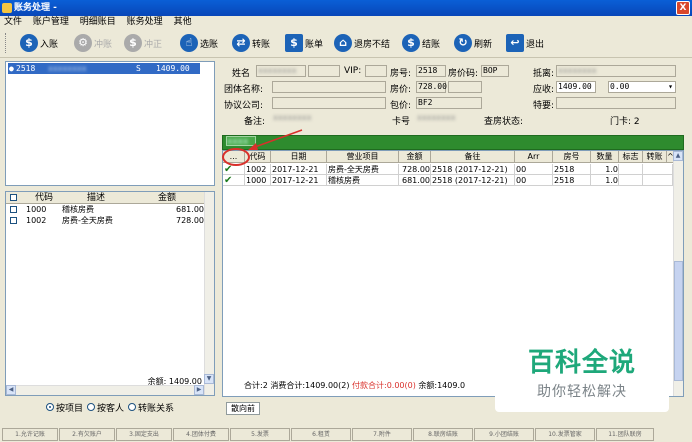 The image size is (692, 442). What do you see at coordinates (281, 71) in the screenshot?
I see `name-field: xxxxxxxx` at bounding box center [281, 71].